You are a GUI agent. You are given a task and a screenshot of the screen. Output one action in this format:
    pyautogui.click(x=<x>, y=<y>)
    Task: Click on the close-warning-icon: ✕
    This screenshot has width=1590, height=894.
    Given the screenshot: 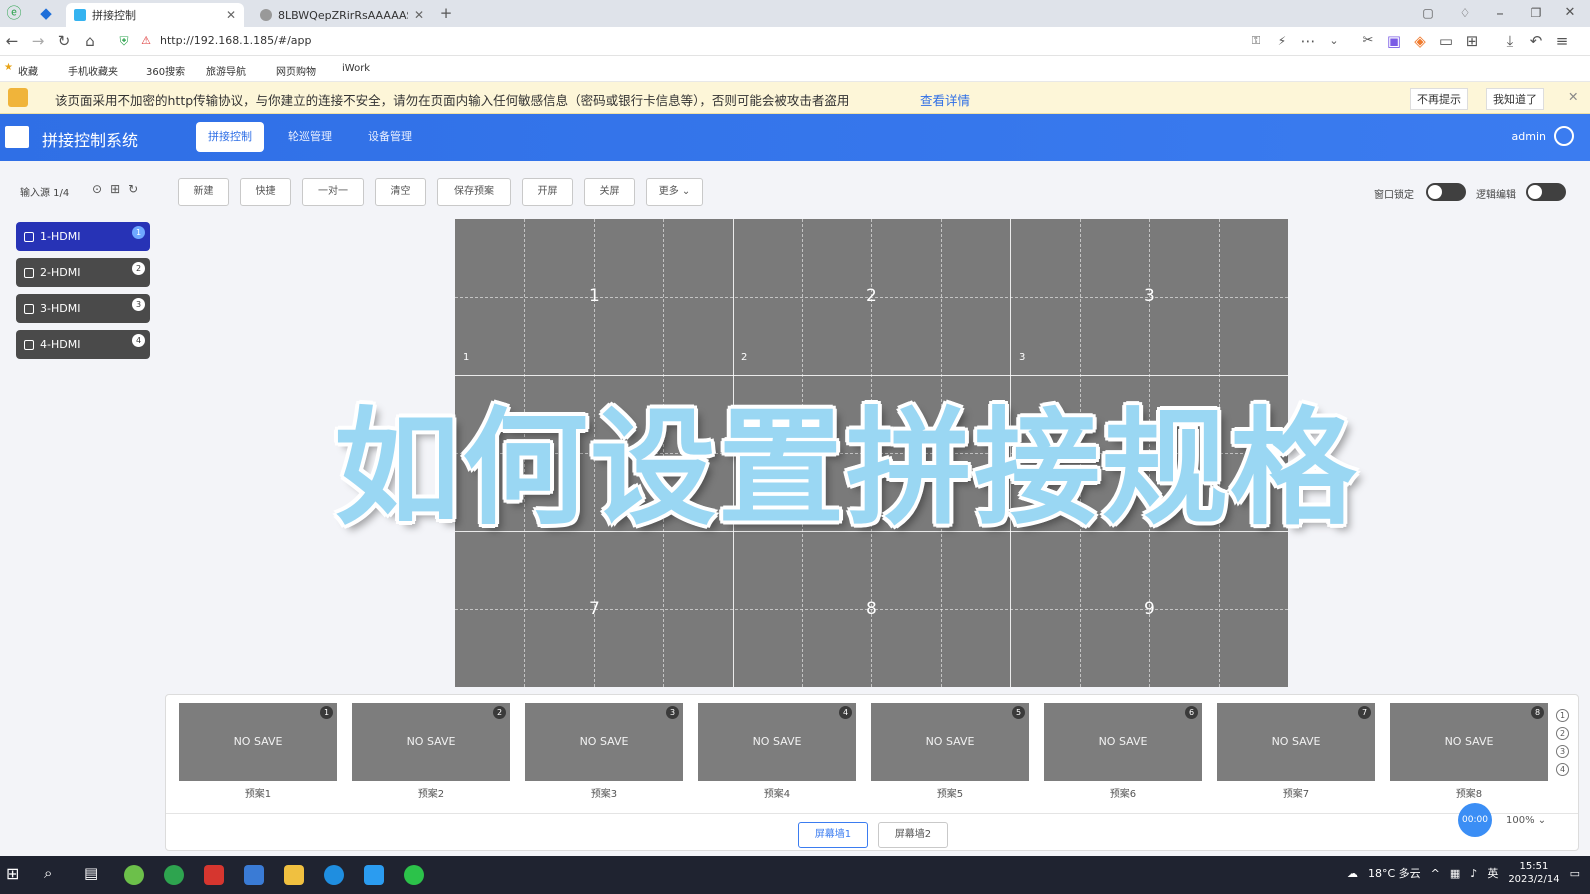 What is the action you would take?
    pyautogui.click(x=1573, y=96)
    